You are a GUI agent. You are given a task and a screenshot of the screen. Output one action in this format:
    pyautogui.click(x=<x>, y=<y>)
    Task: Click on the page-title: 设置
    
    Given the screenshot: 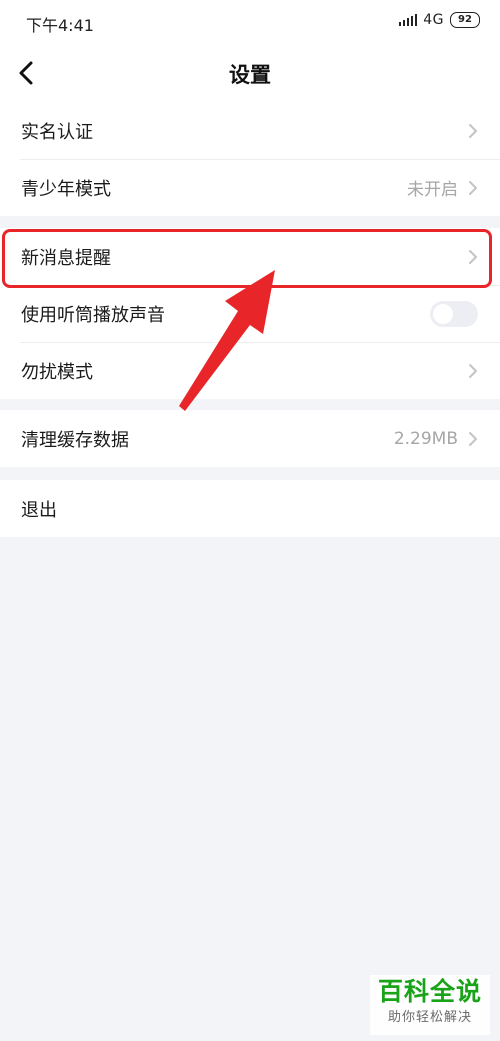 What is the action you would take?
    pyautogui.click(x=250, y=75)
    